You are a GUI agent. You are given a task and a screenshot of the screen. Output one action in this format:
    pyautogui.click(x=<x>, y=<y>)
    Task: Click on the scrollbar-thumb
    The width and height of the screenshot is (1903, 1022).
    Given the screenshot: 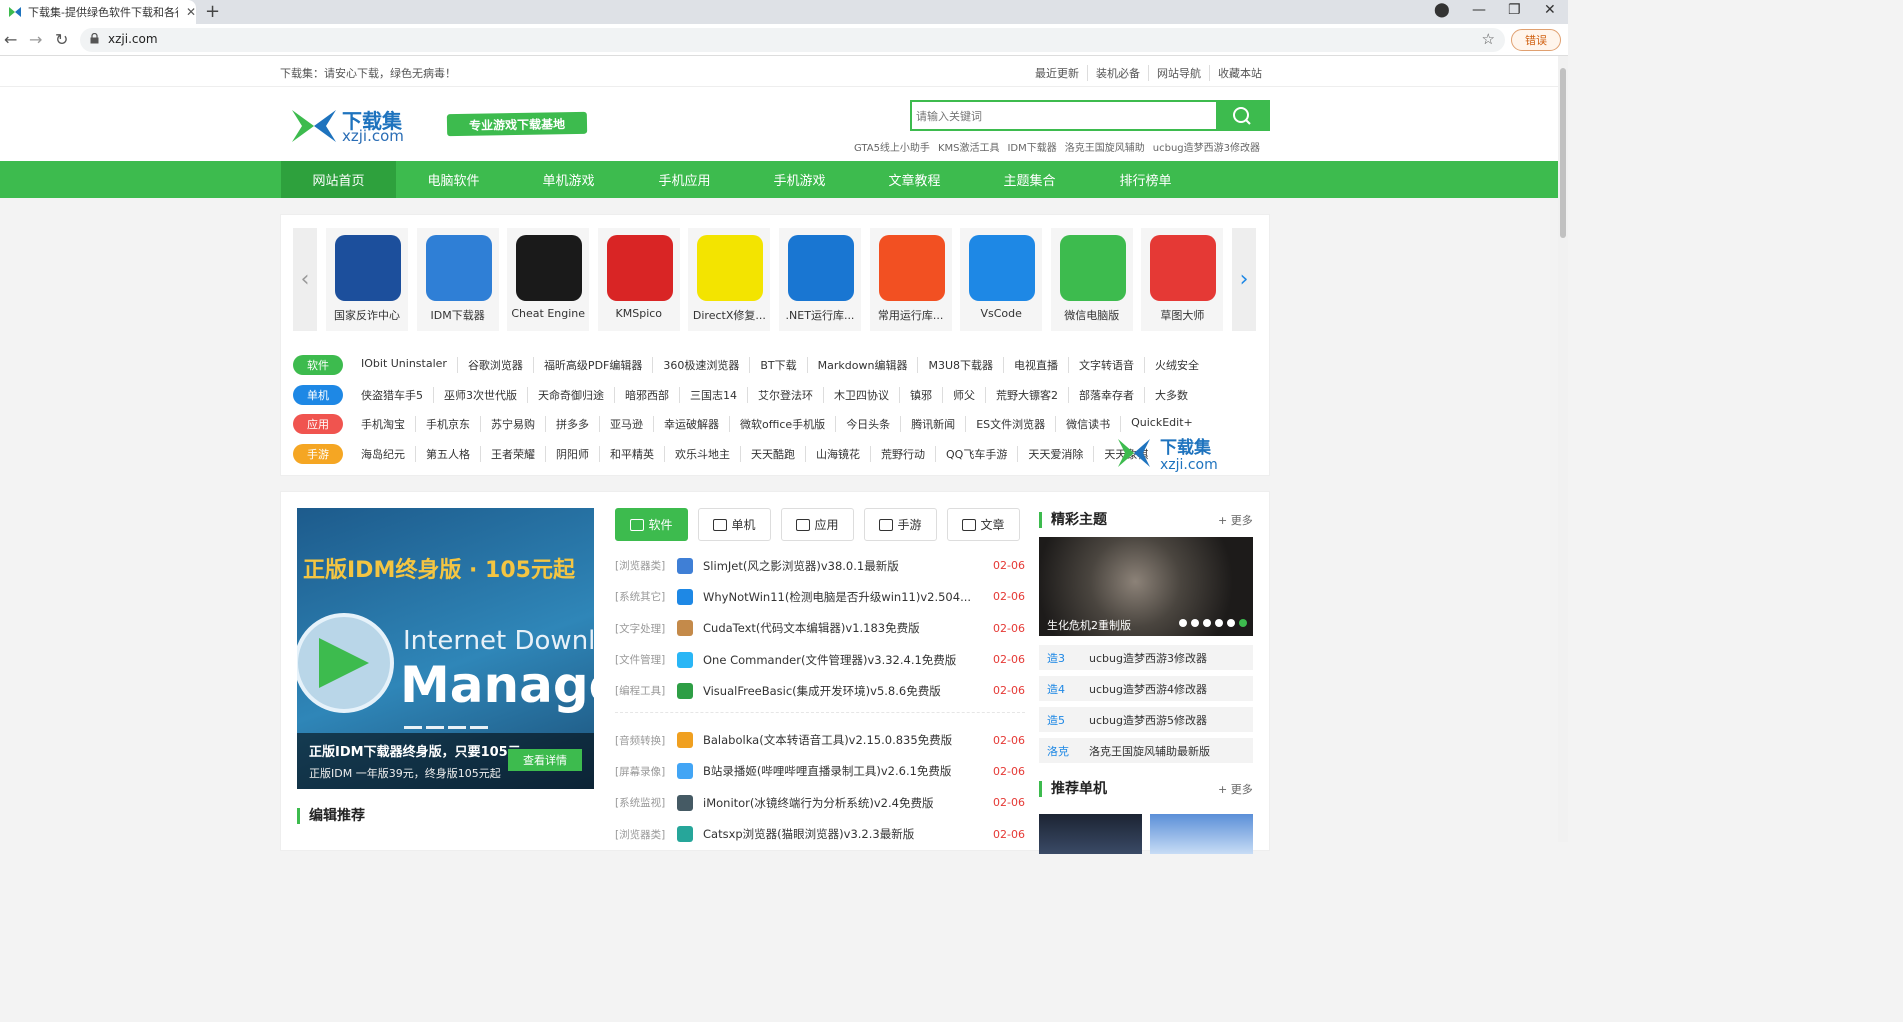 What is the action you would take?
    pyautogui.click(x=1563, y=153)
    